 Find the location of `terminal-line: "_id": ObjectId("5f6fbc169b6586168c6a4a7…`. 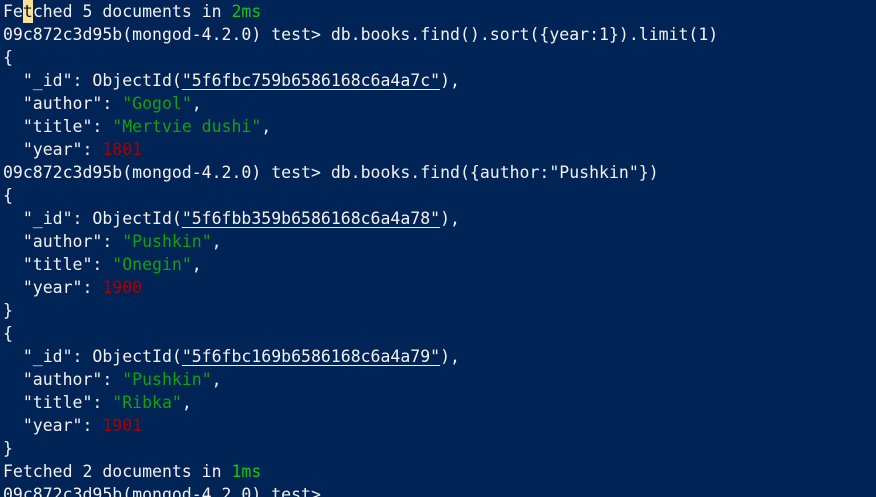

terminal-line: "_id": ObjectId("5f6fbc169b6586168c6a4a7… is located at coordinates (439, 356).